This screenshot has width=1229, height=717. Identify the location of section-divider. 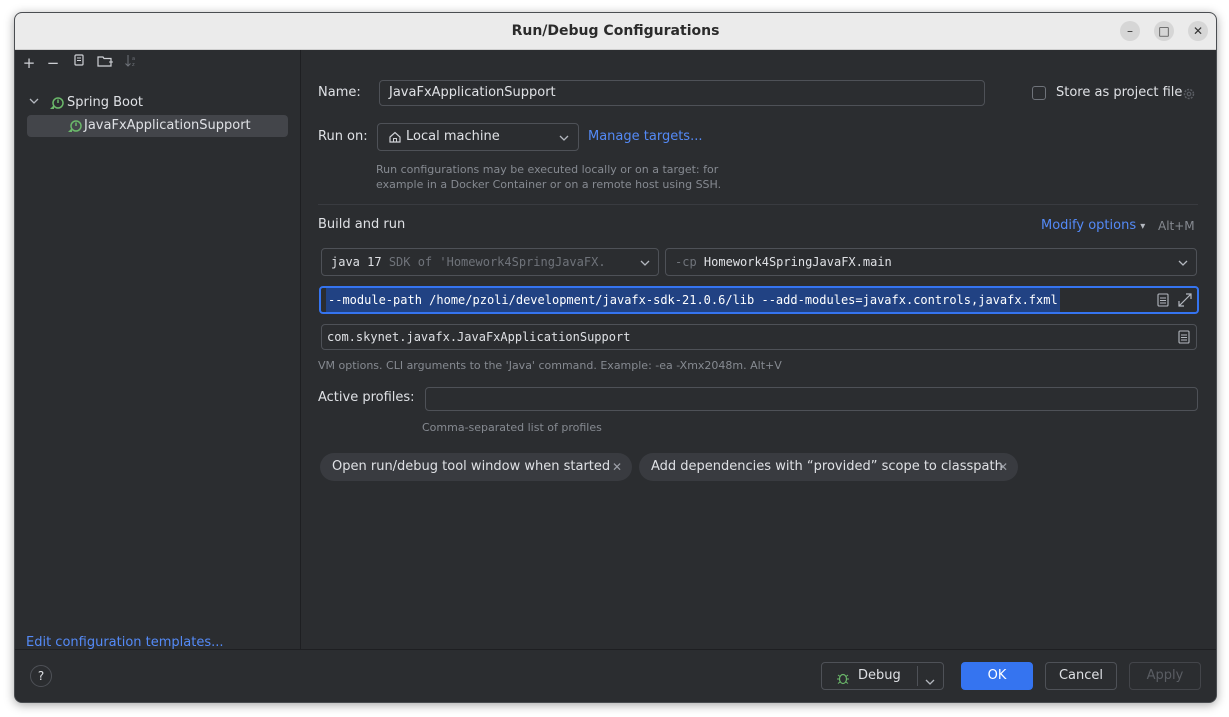
(758, 204).